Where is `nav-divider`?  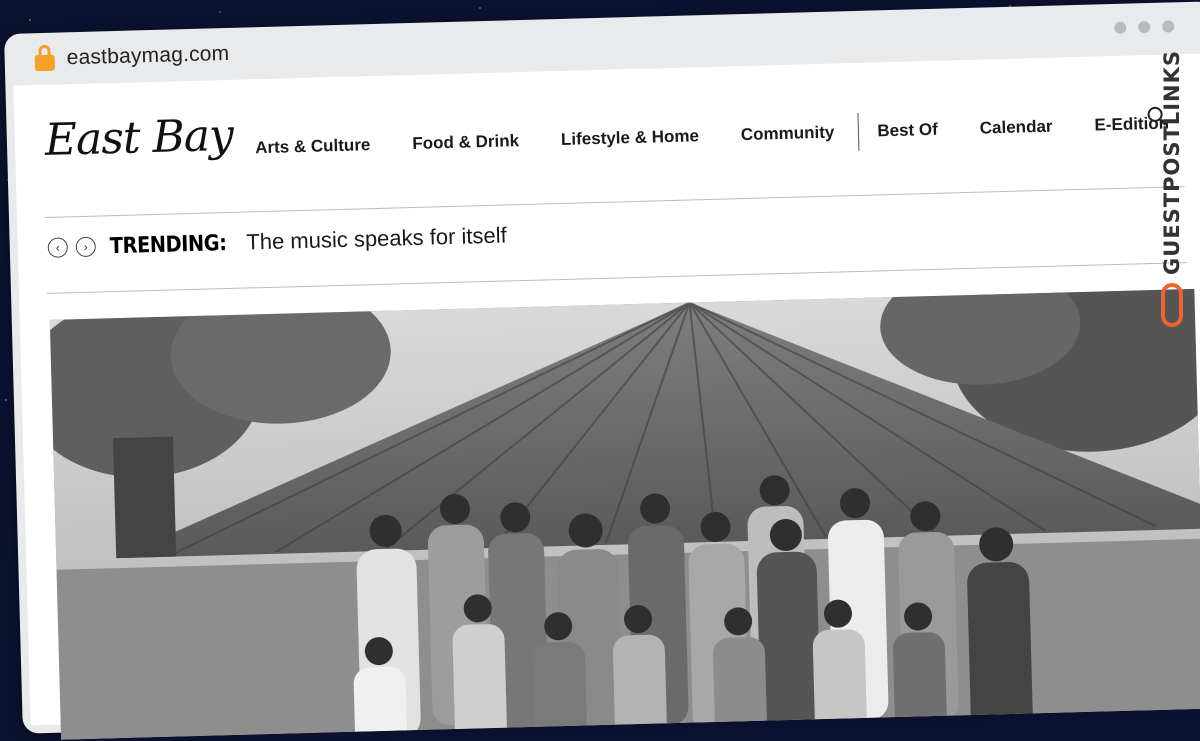 nav-divider is located at coordinates (858, 131).